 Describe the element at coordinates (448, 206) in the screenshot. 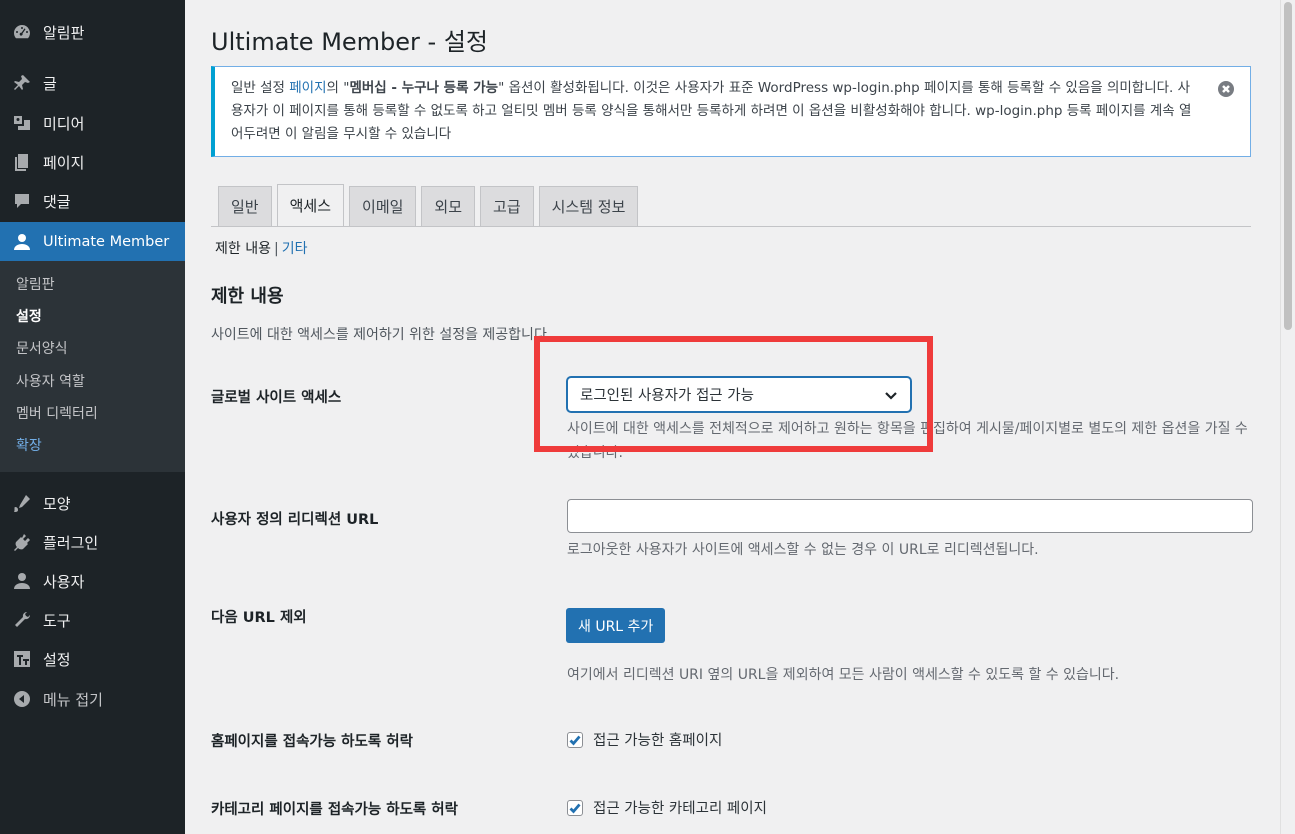

I see `tab-appearance: 외모` at that location.